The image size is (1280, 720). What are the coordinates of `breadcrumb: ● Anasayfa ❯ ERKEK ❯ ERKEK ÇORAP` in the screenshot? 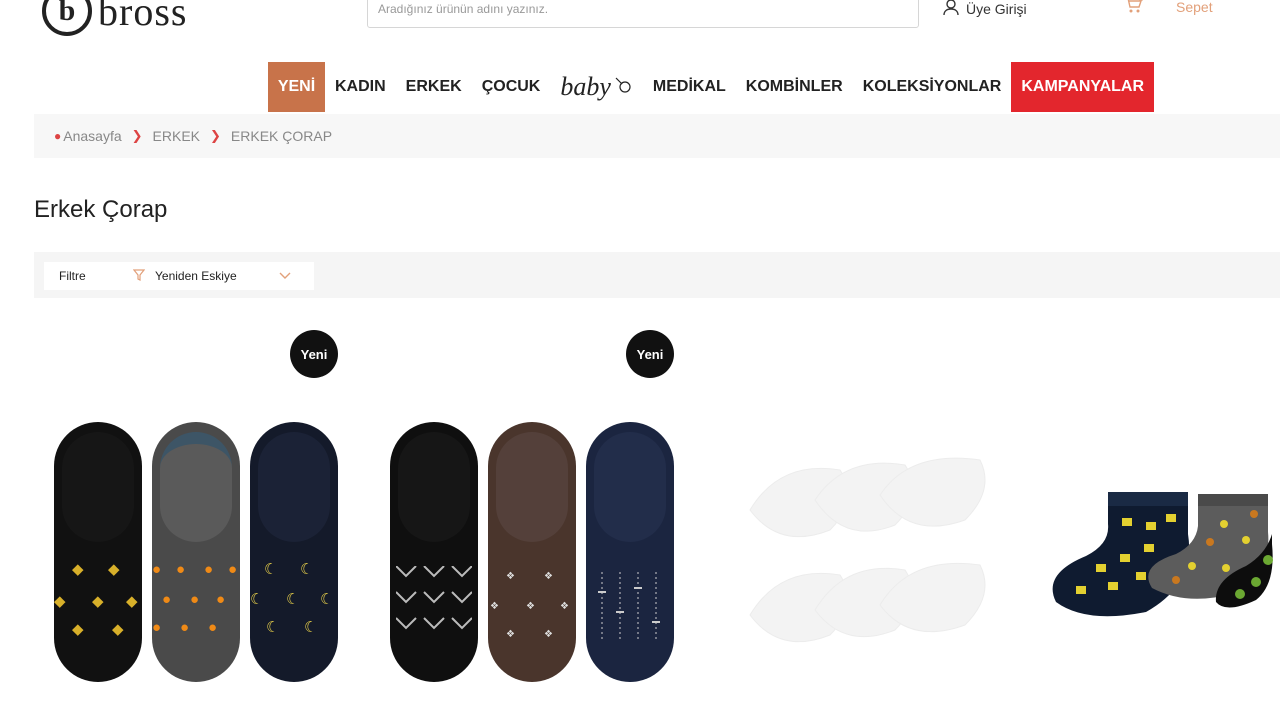 It's located at (657, 136).